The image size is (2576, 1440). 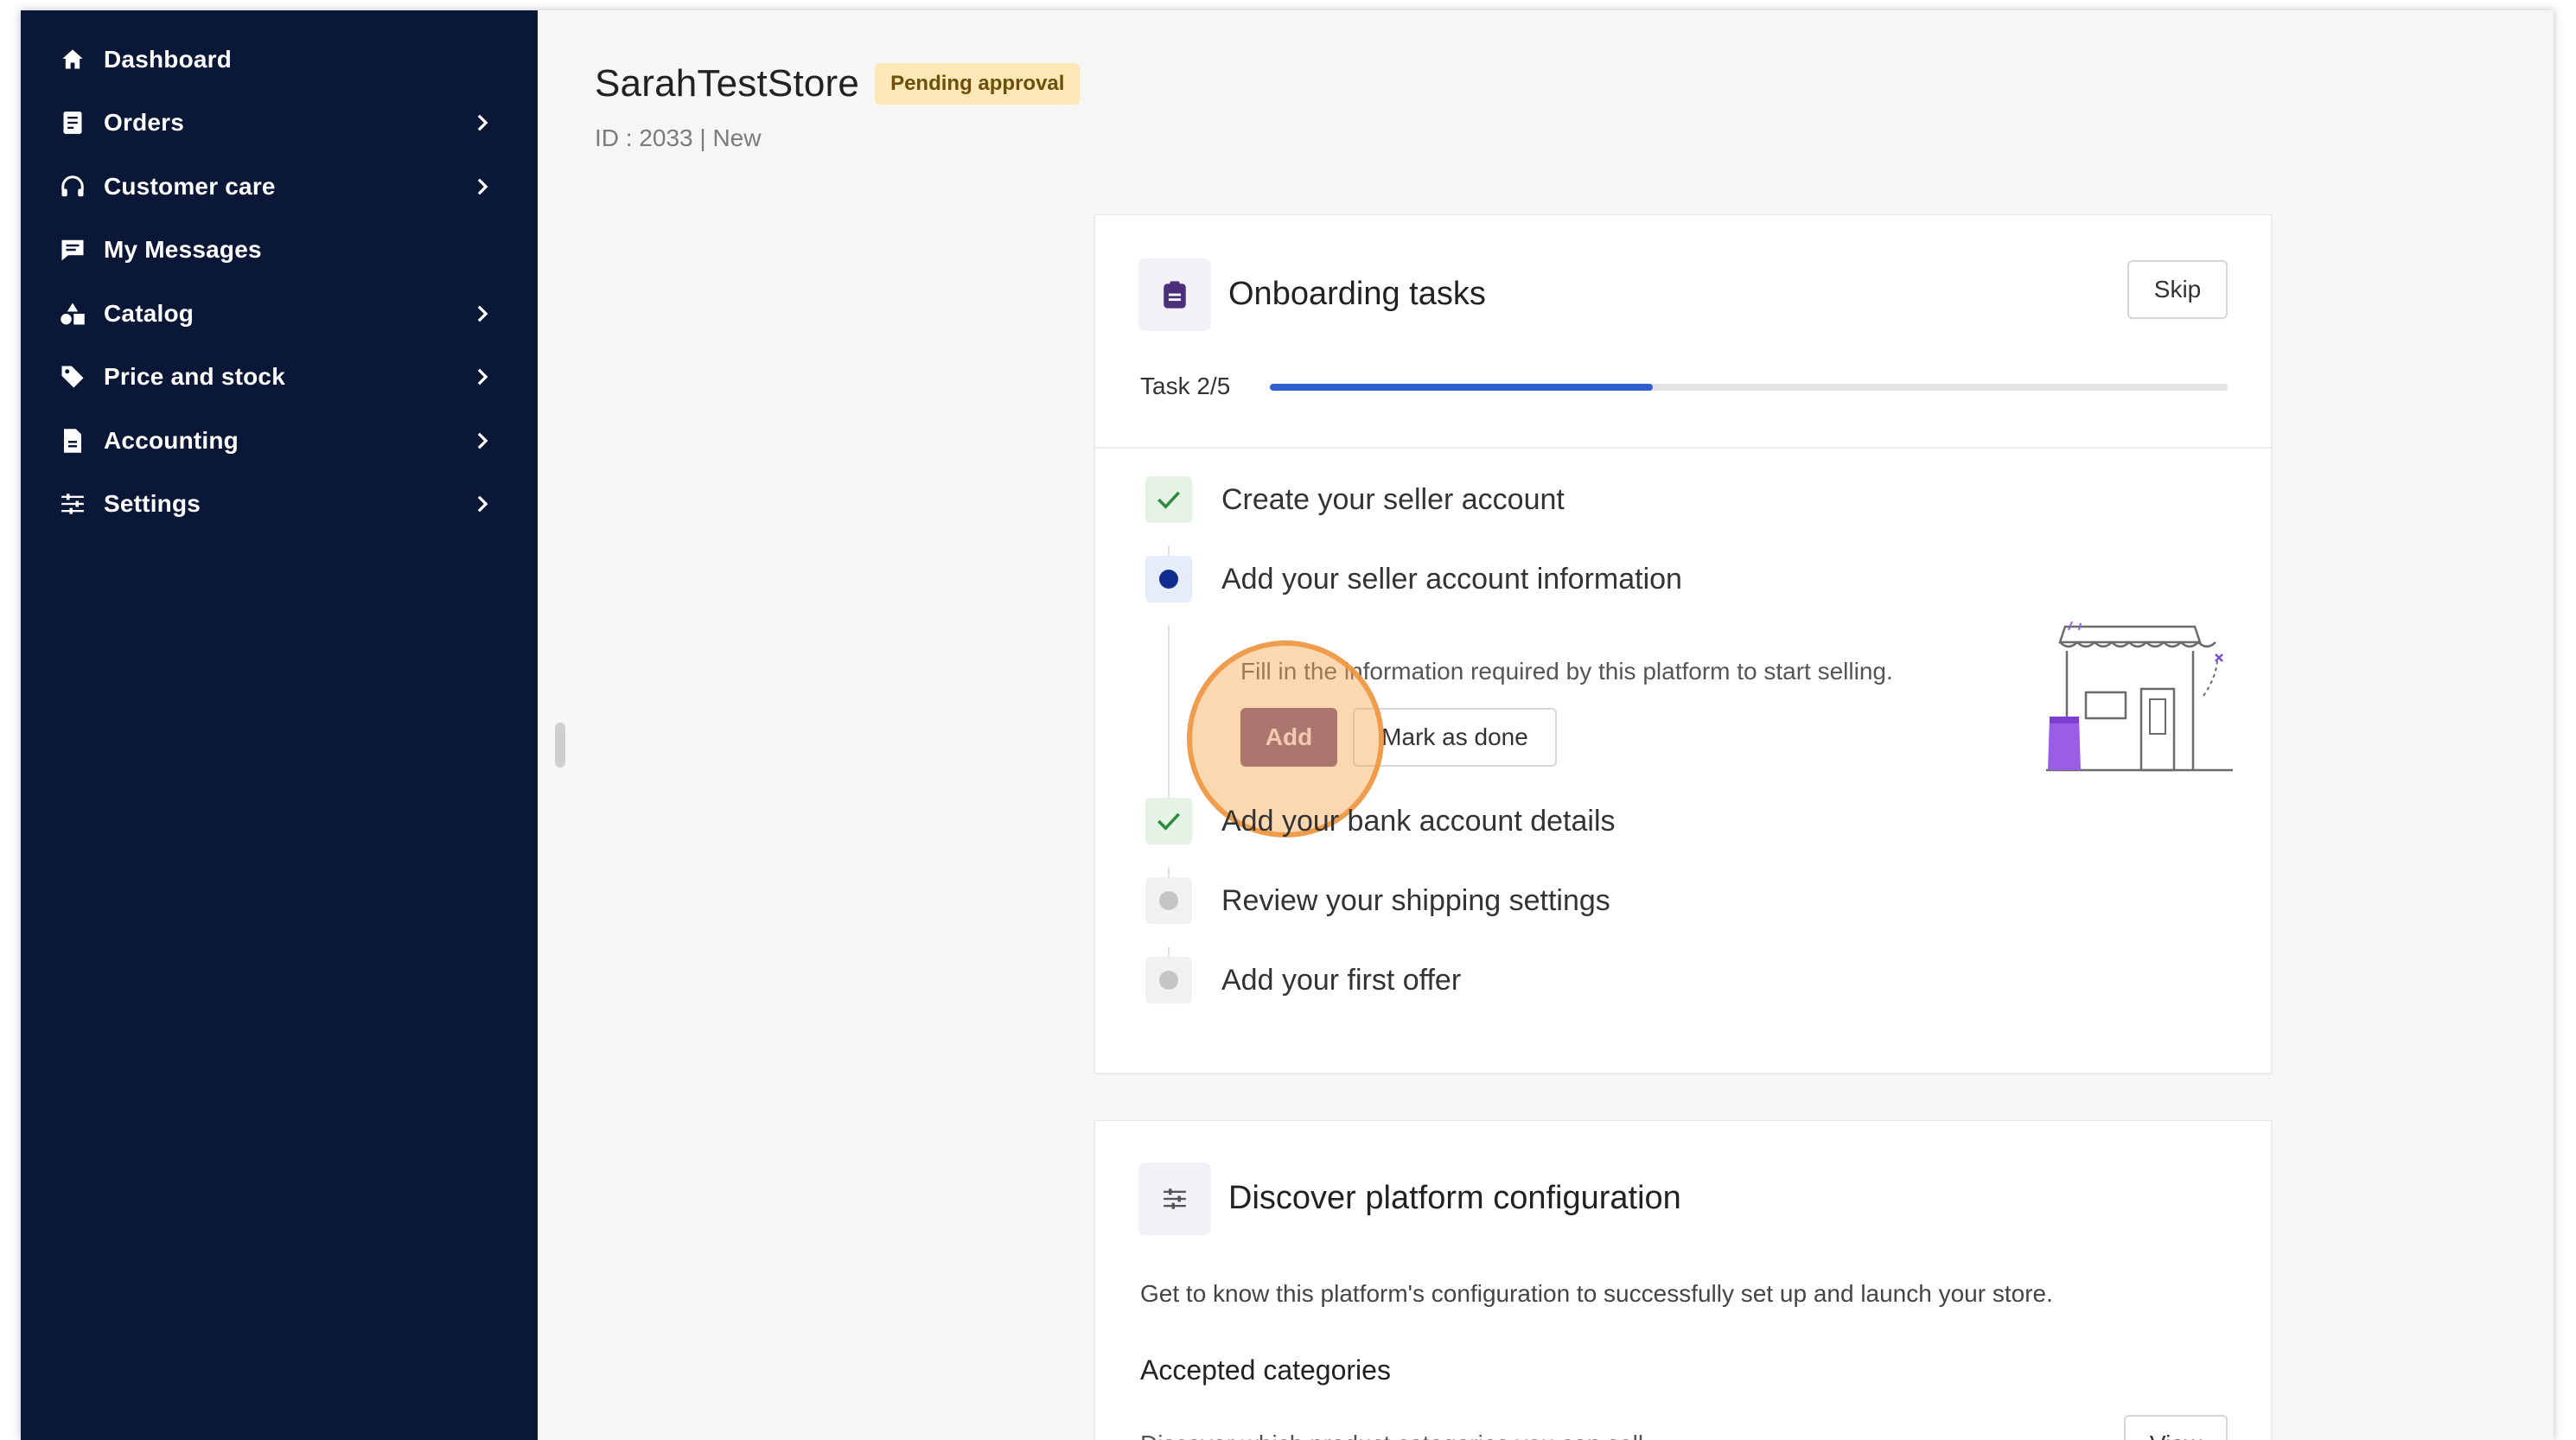 I want to click on status-badge: Pending approval, so click(x=978, y=84).